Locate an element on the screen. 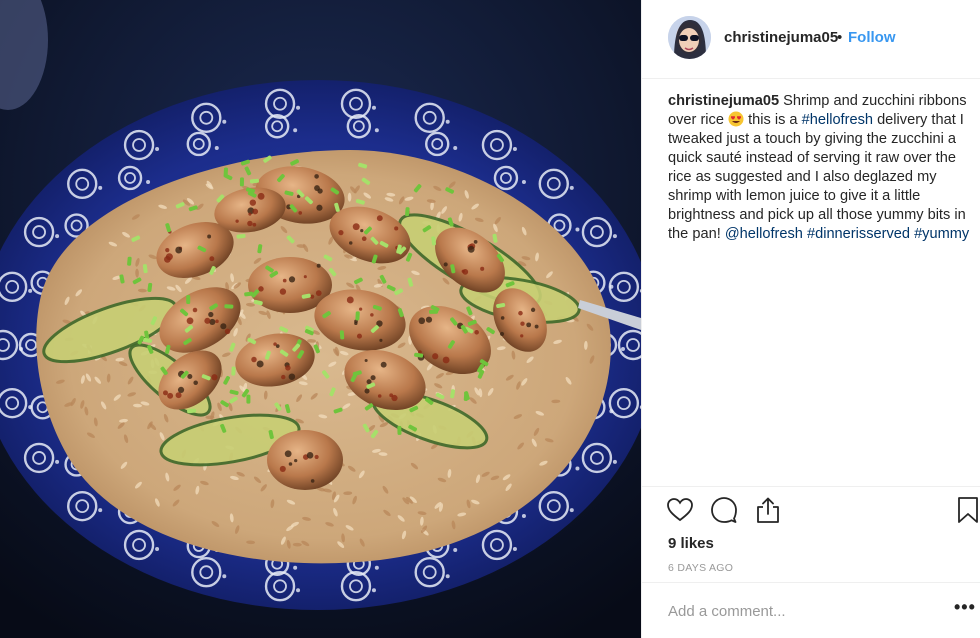 Image resolution: width=980 pixels, height=638 pixels. like-button is located at coordinates (680, 510).